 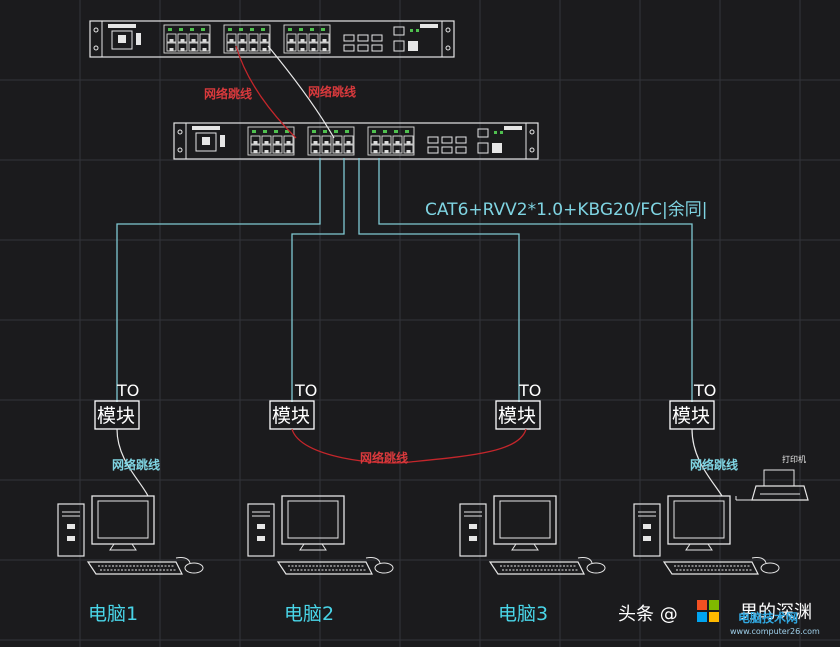 What do you see at coordinates (309, 614) in the screenshot?
I see `pc2-label: 电脑2` at bounding box center [309, 614].